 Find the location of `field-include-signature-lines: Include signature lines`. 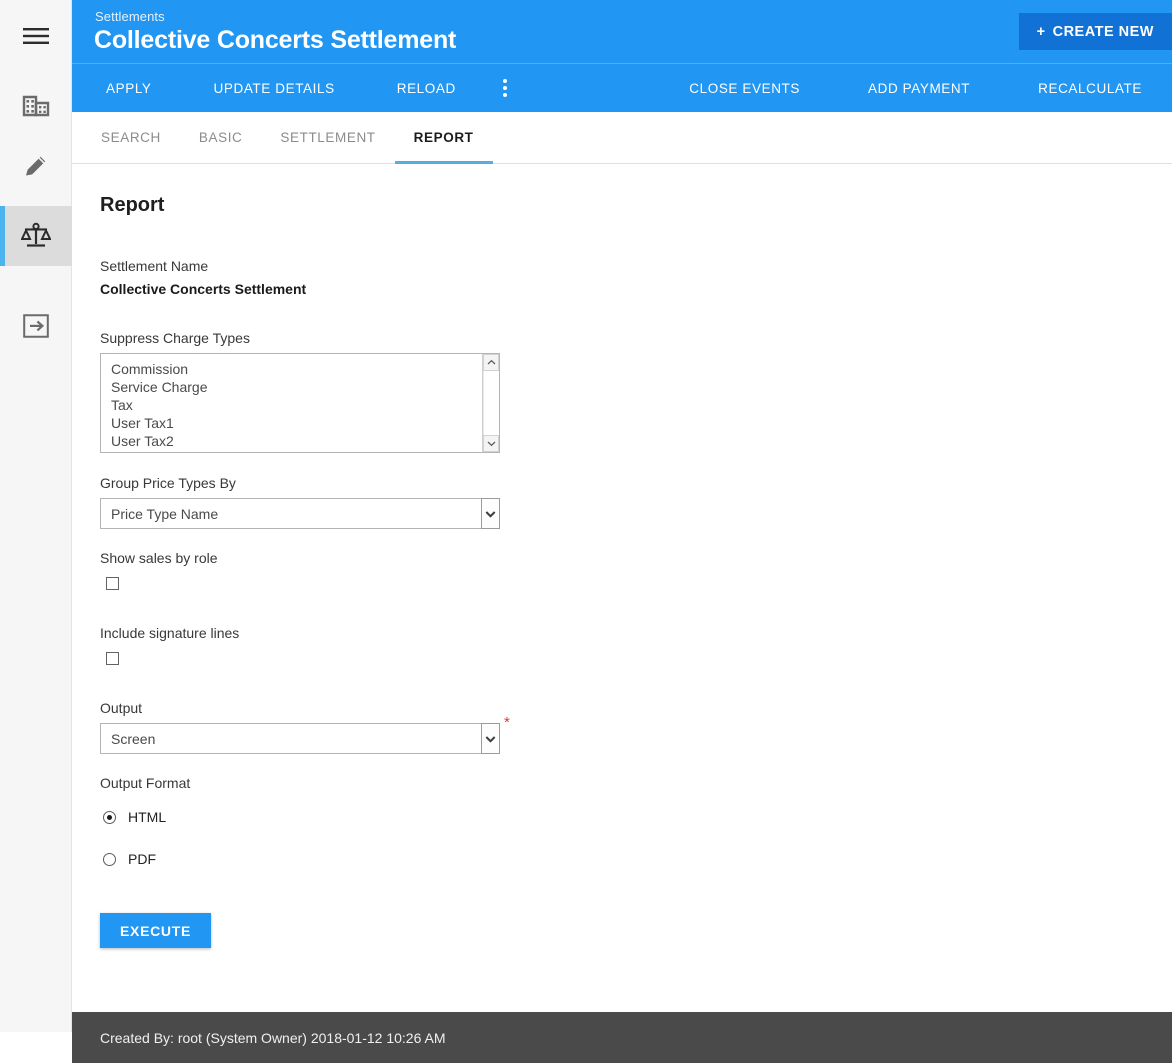

field-include-signature-lines: Include signature lines is located at coordinates (636, 647).